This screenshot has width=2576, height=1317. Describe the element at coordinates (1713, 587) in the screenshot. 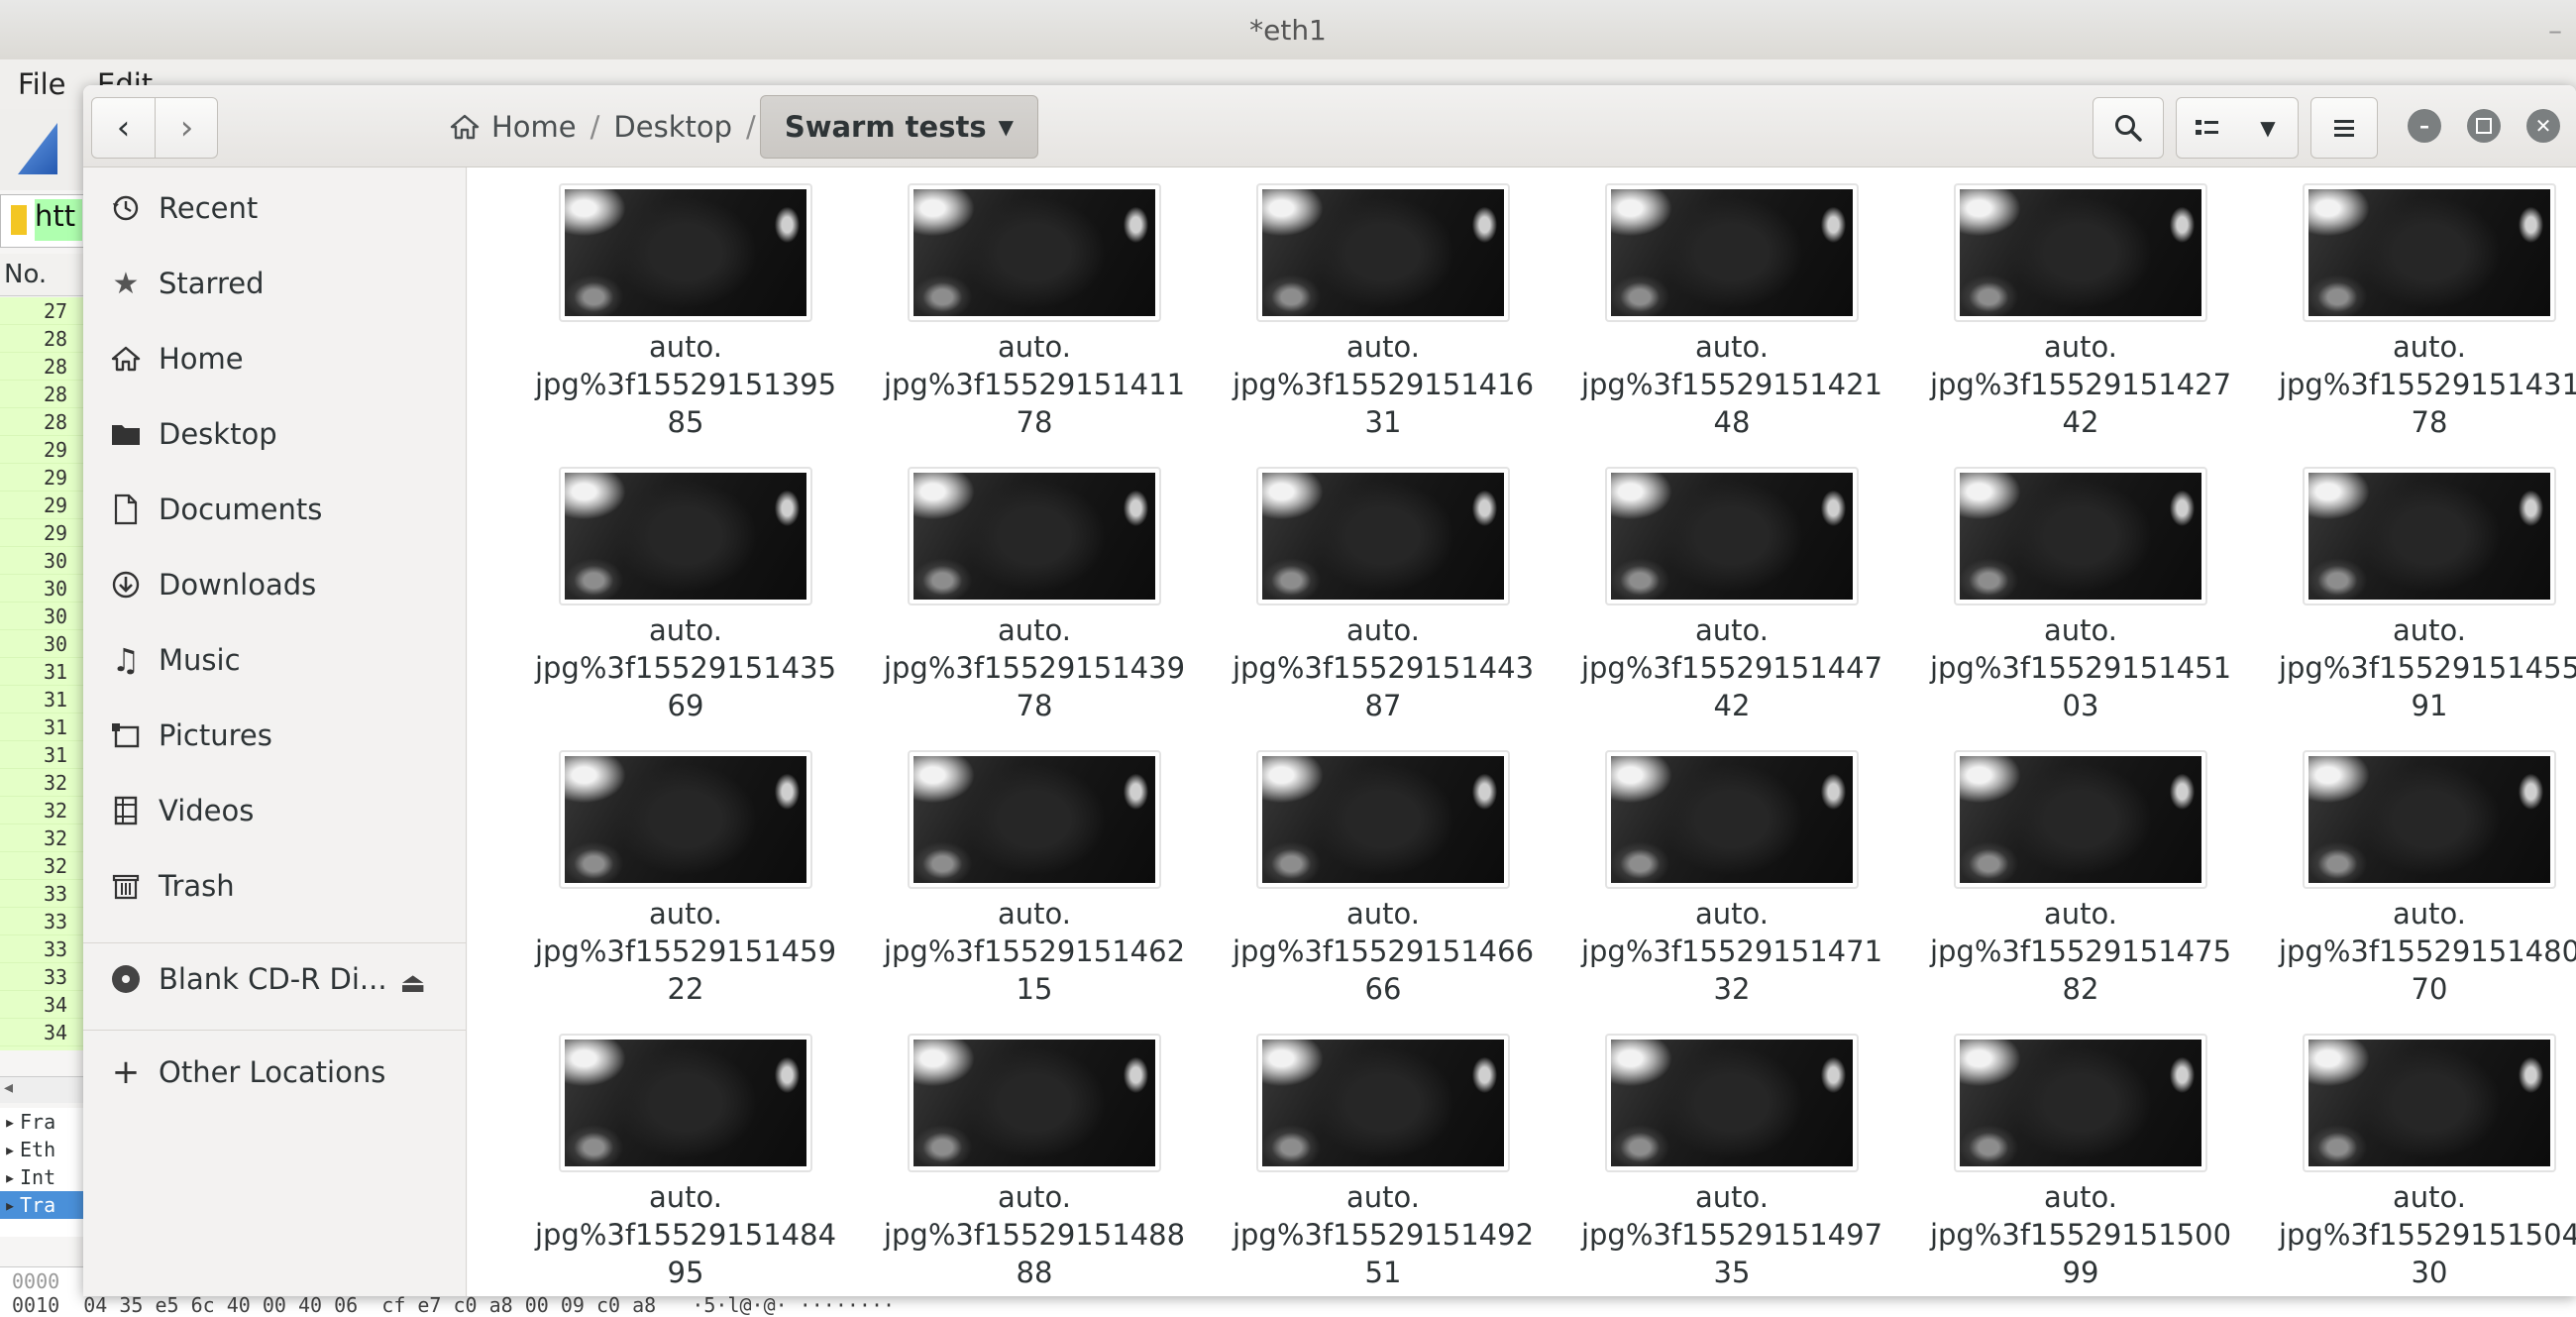

I see `file-item: auto. jpg%3f15529151447 42` at that location.